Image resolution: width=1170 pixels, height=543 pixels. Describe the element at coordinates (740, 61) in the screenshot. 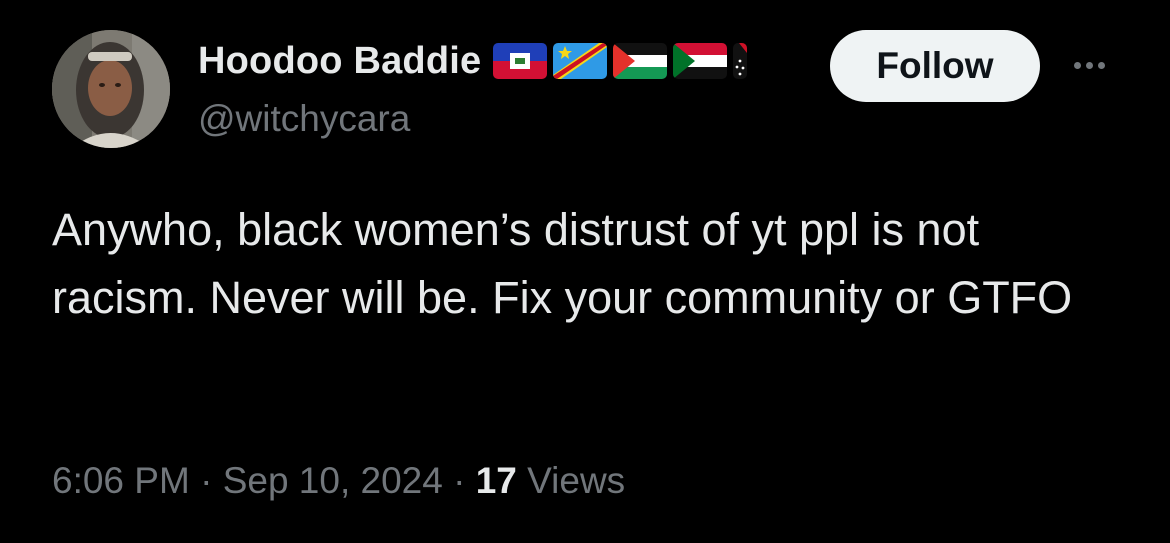

I see `papua-new-guinea-flag-icon` at that location.